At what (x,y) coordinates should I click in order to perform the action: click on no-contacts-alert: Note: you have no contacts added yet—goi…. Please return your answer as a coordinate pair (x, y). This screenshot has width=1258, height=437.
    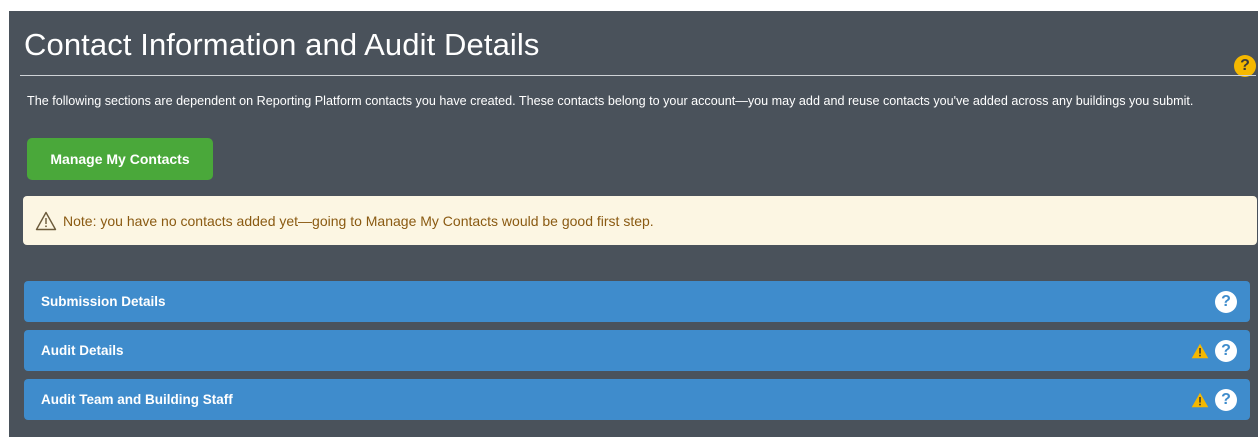
    Looking at the image, I should click on (640, 220).